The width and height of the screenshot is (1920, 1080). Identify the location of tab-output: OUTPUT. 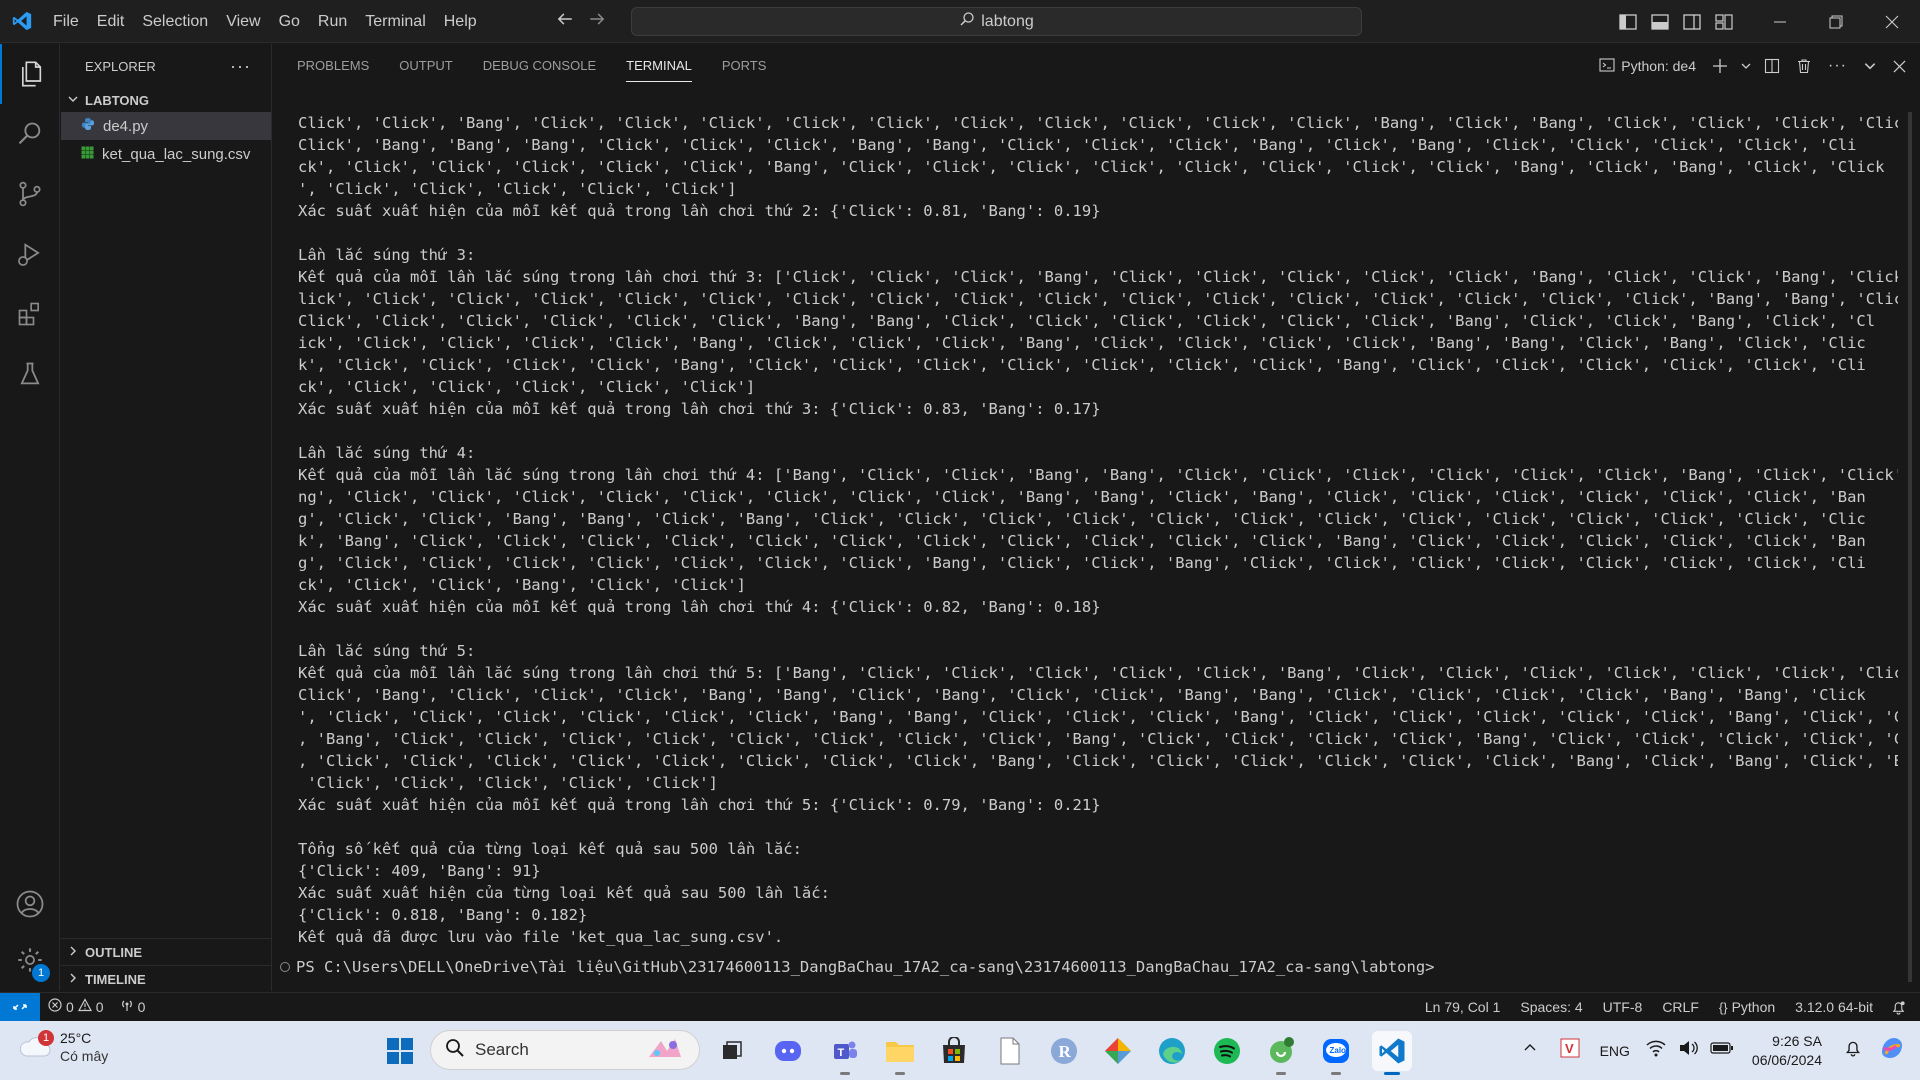
(425, 66).